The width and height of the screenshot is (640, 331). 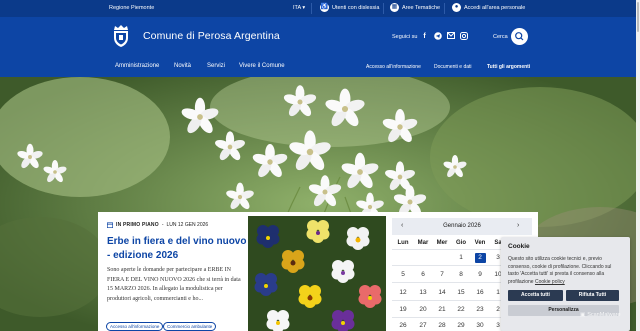 I want to click on dyslexia-users-label: Utenti con dislessia, so click(x=356, y=7).